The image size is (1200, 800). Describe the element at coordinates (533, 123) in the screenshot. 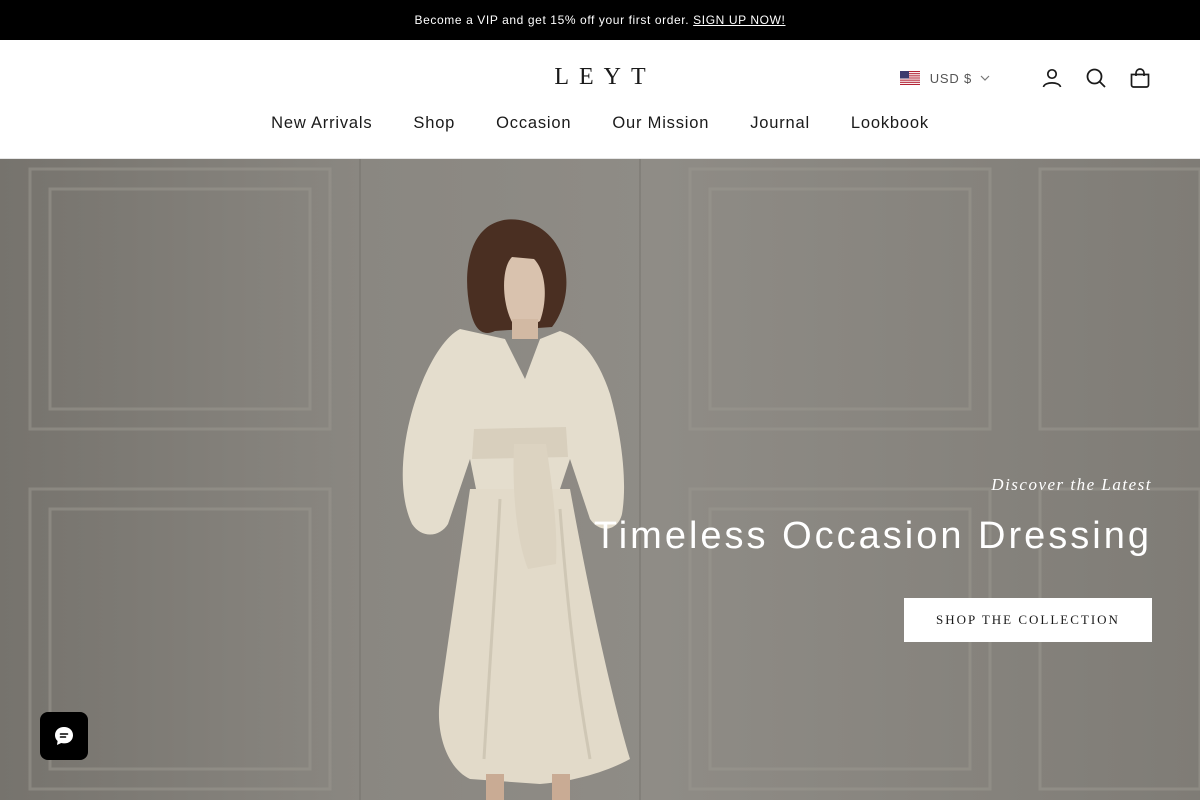

I see `nav-item-occasion: Occasion` at that location.